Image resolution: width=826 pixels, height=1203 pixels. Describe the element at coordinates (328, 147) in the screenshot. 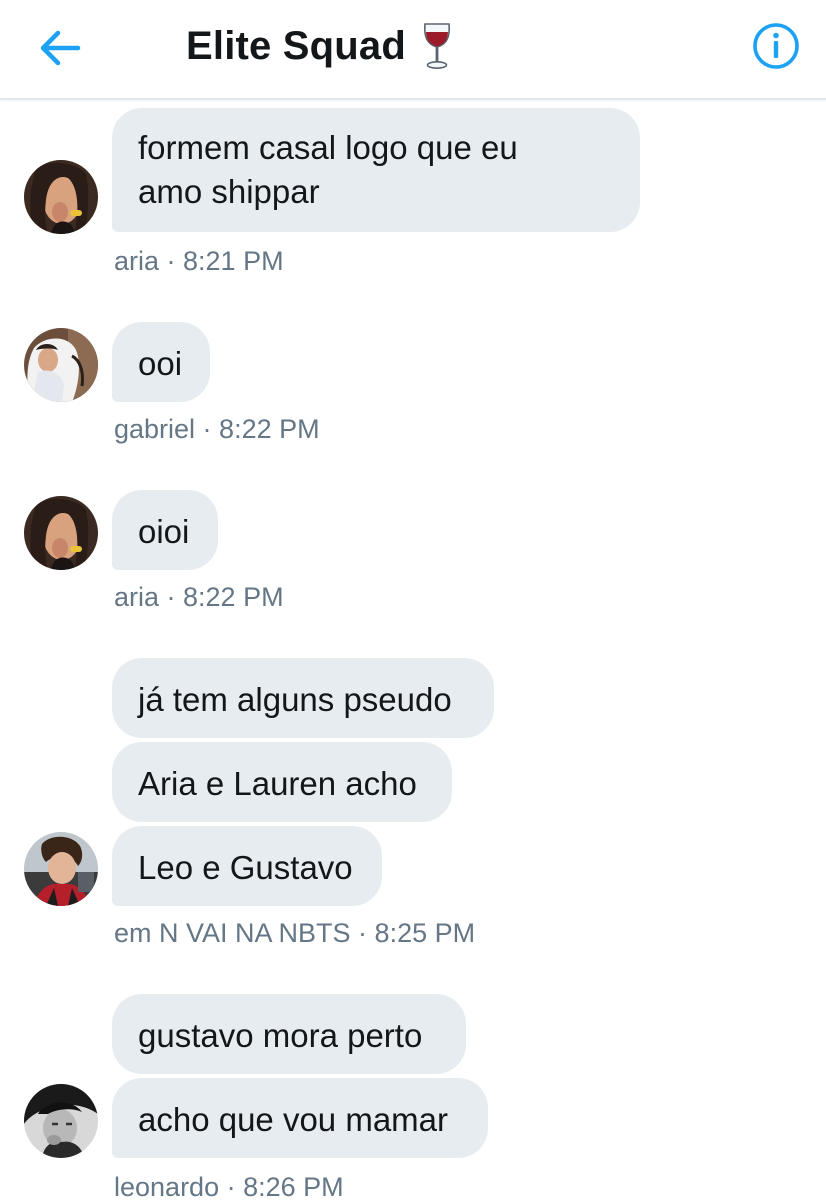

I see `message-text-line: formem casal logo que eu` at that location.